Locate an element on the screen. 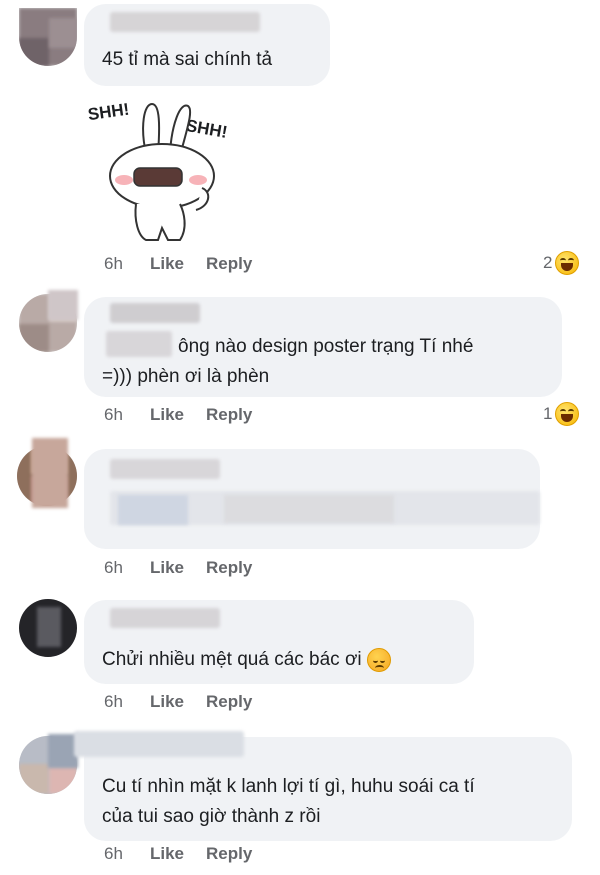 The width and height of the screenshot is (600, 875). reaction-summary: 2 is located at coordinates (561, 263).